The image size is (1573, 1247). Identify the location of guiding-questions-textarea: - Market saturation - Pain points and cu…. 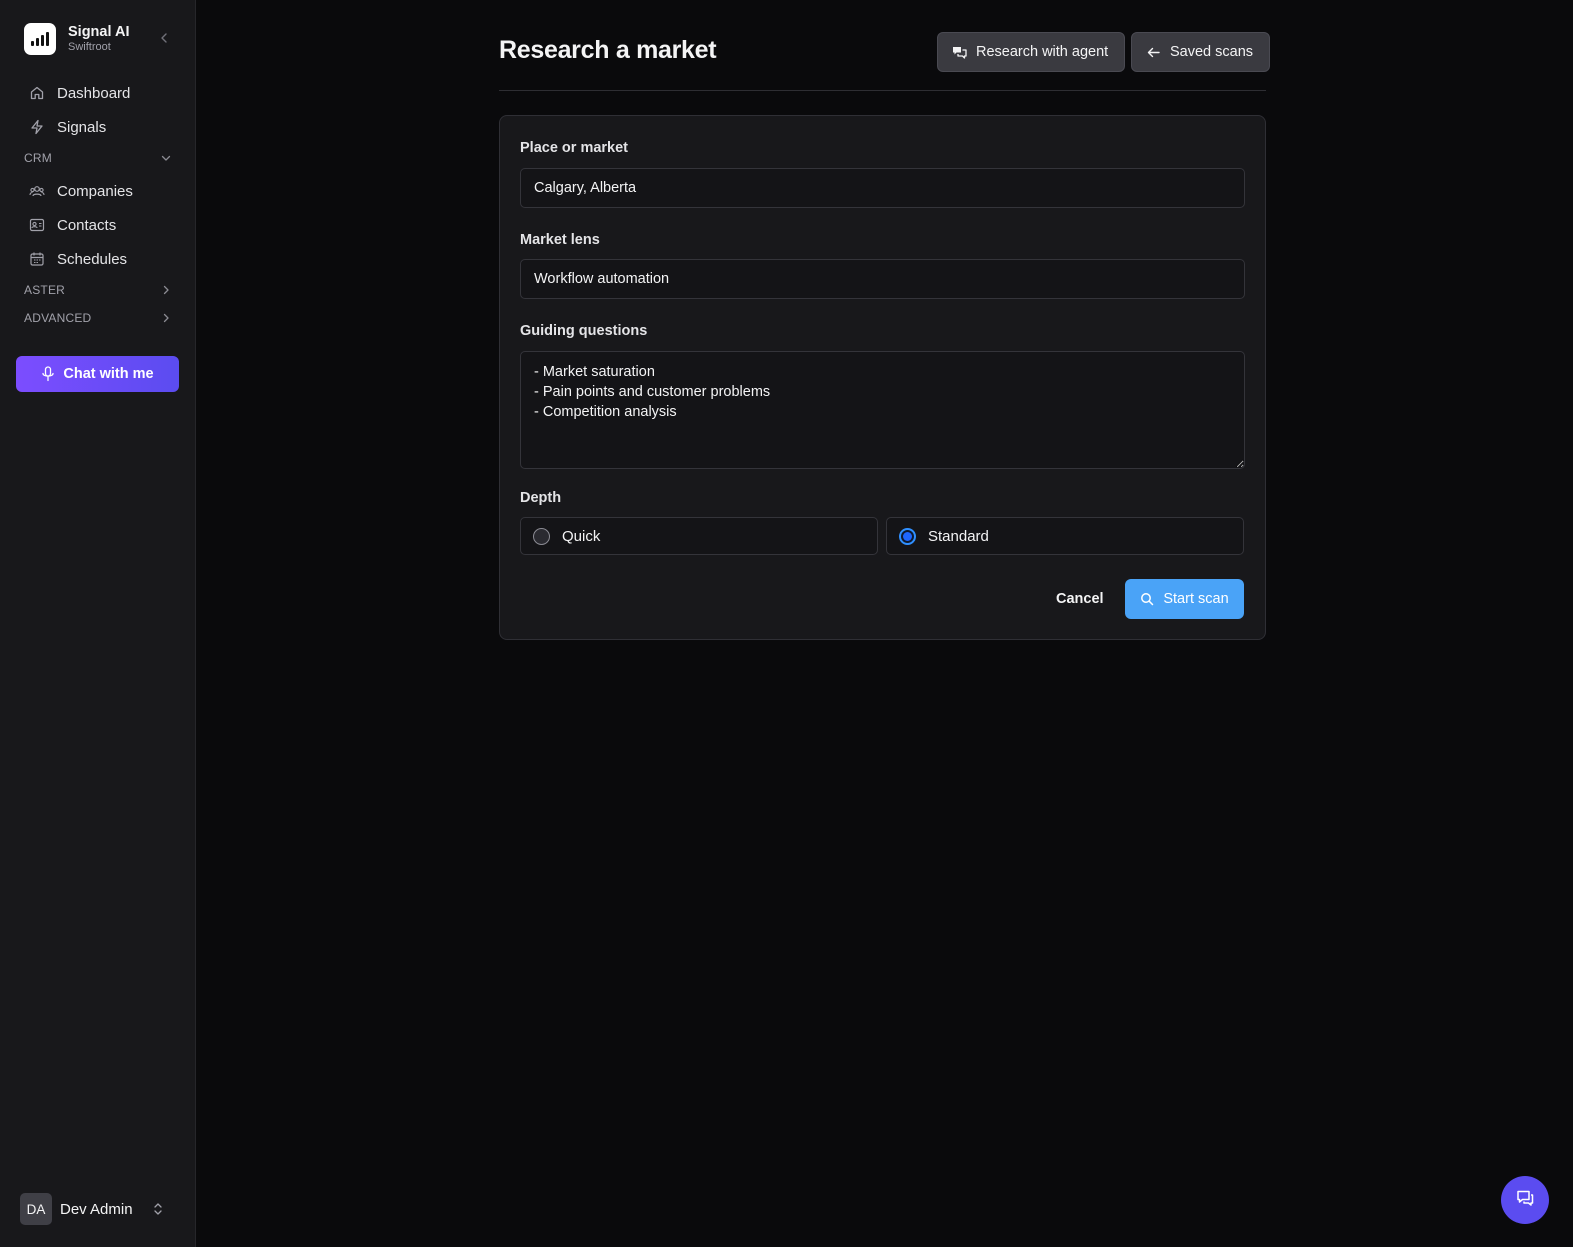
(882, 410).